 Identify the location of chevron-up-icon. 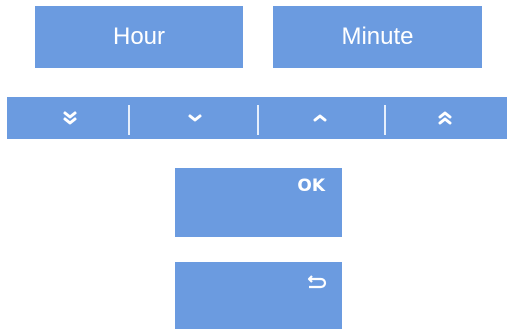
(320, 118).